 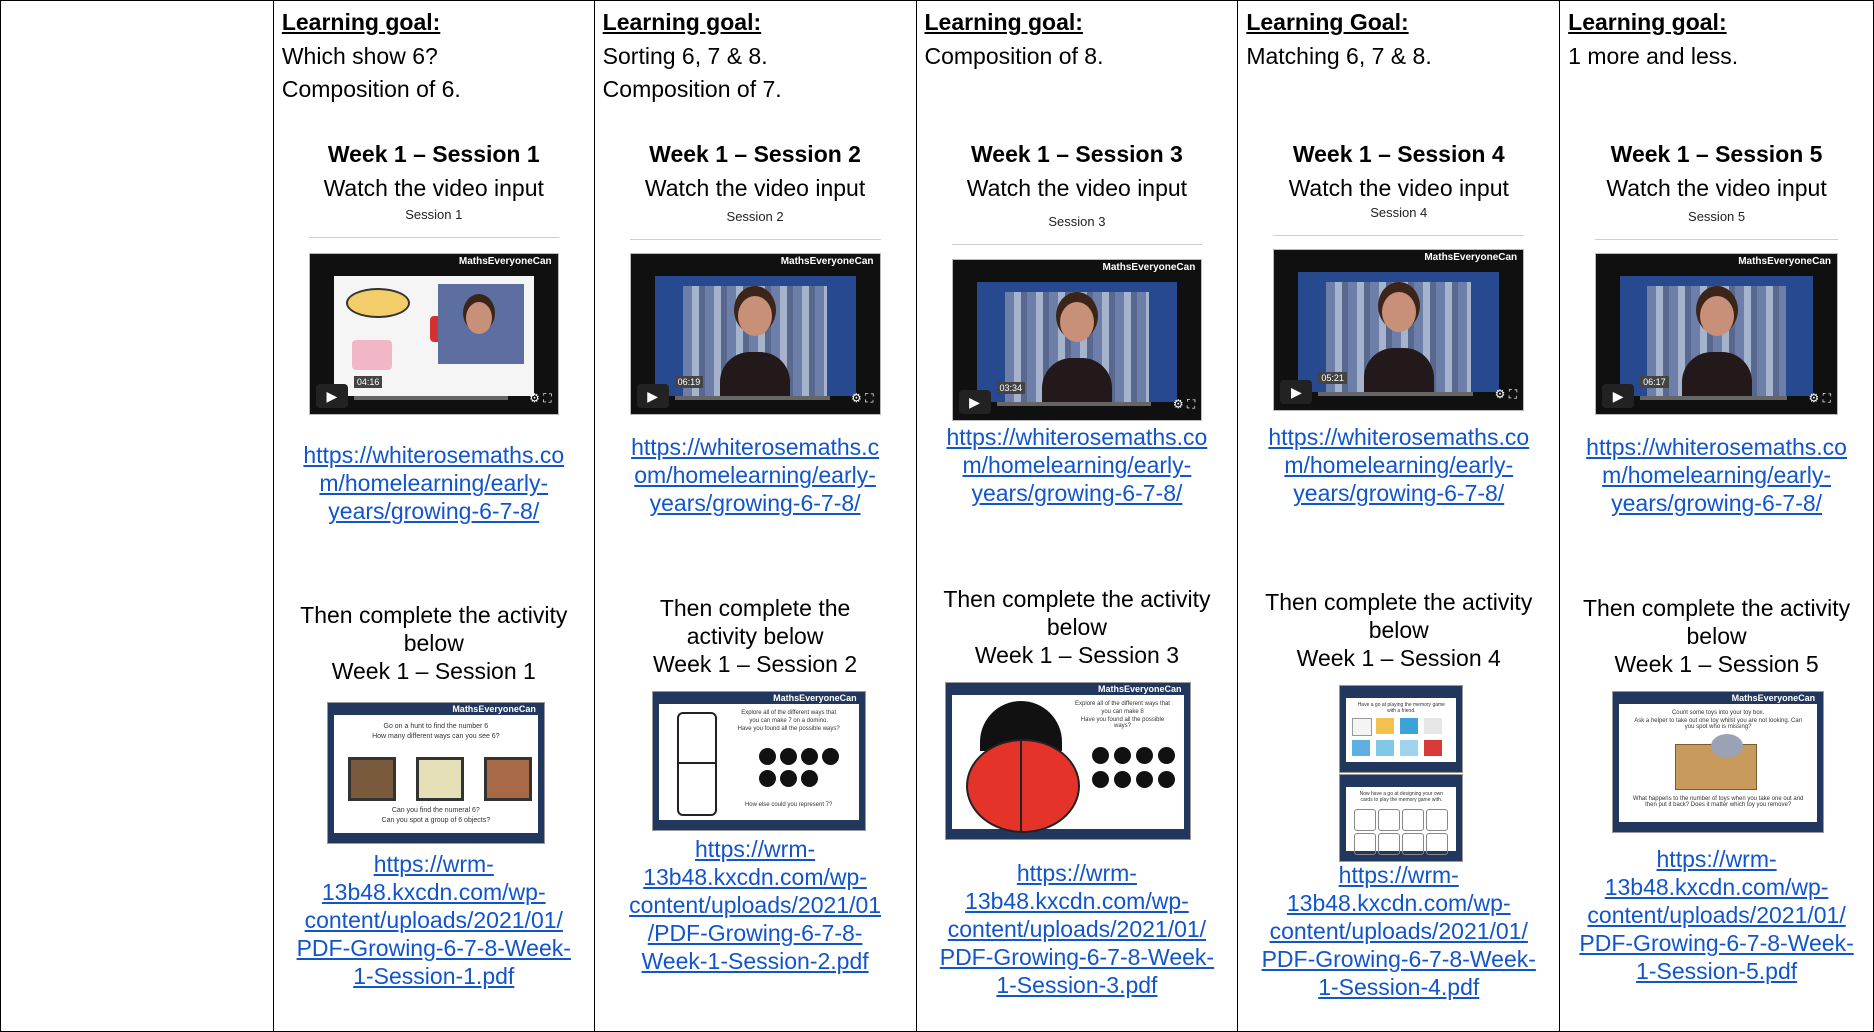 I want to click on goal-line: Which show 6?, so click(x=359, y=56).